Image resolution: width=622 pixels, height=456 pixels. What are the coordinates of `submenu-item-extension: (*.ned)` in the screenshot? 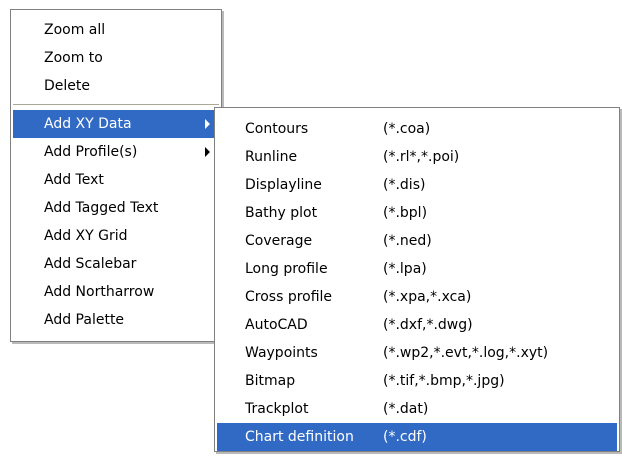 It's located at (407, 241).